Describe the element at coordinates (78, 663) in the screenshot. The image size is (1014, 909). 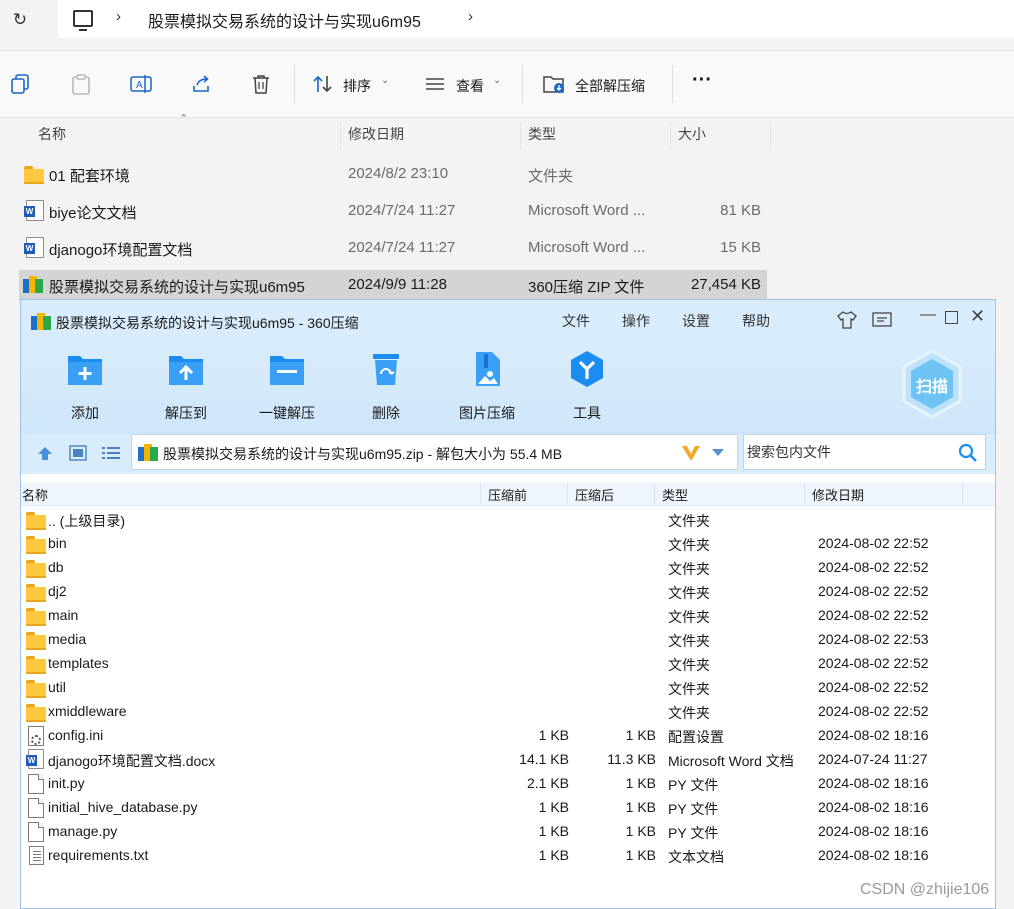
I see `item-name: templates` at that location.